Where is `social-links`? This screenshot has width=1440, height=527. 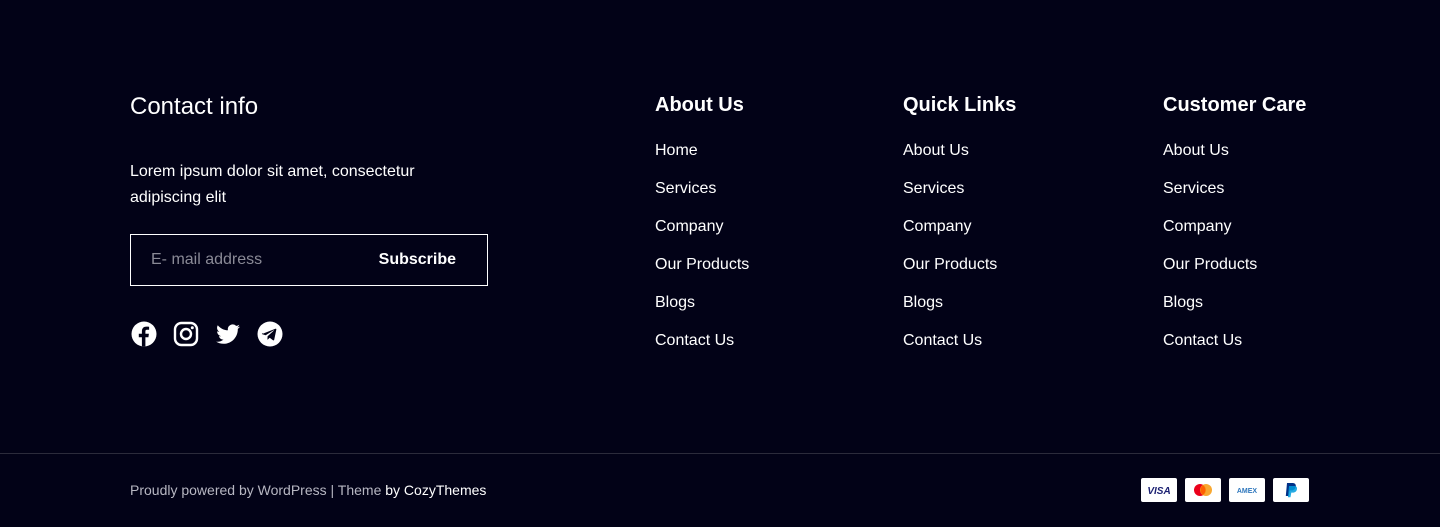 social-links is located at coordinates (207, 334).